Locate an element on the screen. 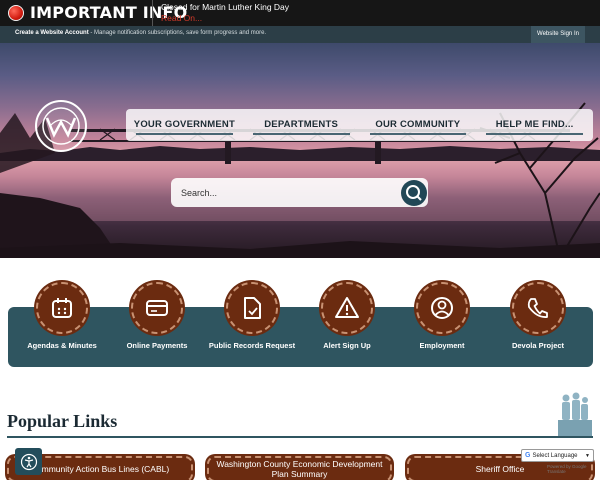 The height and width of the screenshot is (480, 600). google-translate-icon: G is located at coordinates (528, 455).